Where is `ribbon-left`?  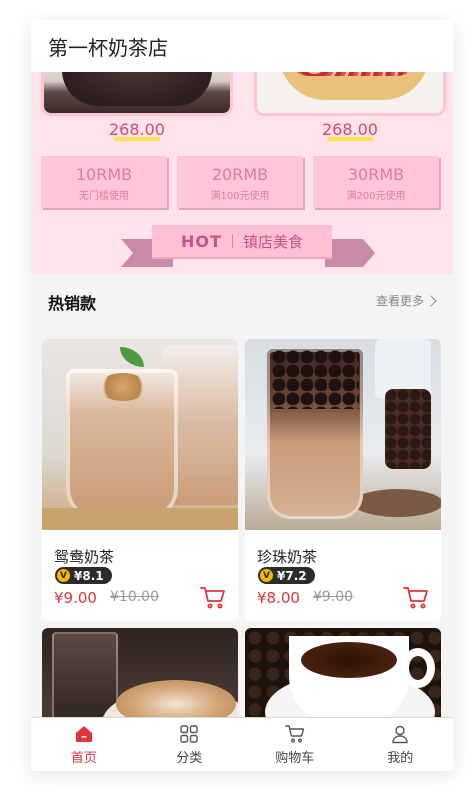
ribbon-left is located at coordinates (147, 253).